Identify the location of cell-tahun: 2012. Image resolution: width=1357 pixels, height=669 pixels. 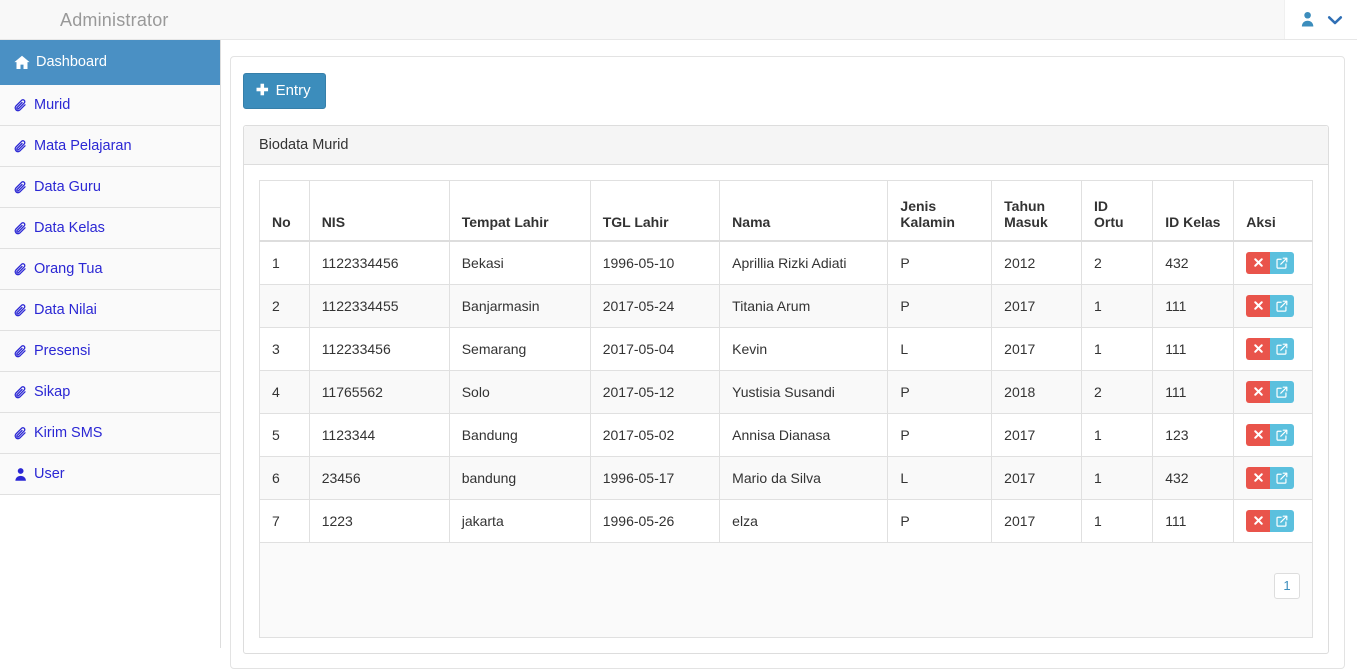
(1037, 262).